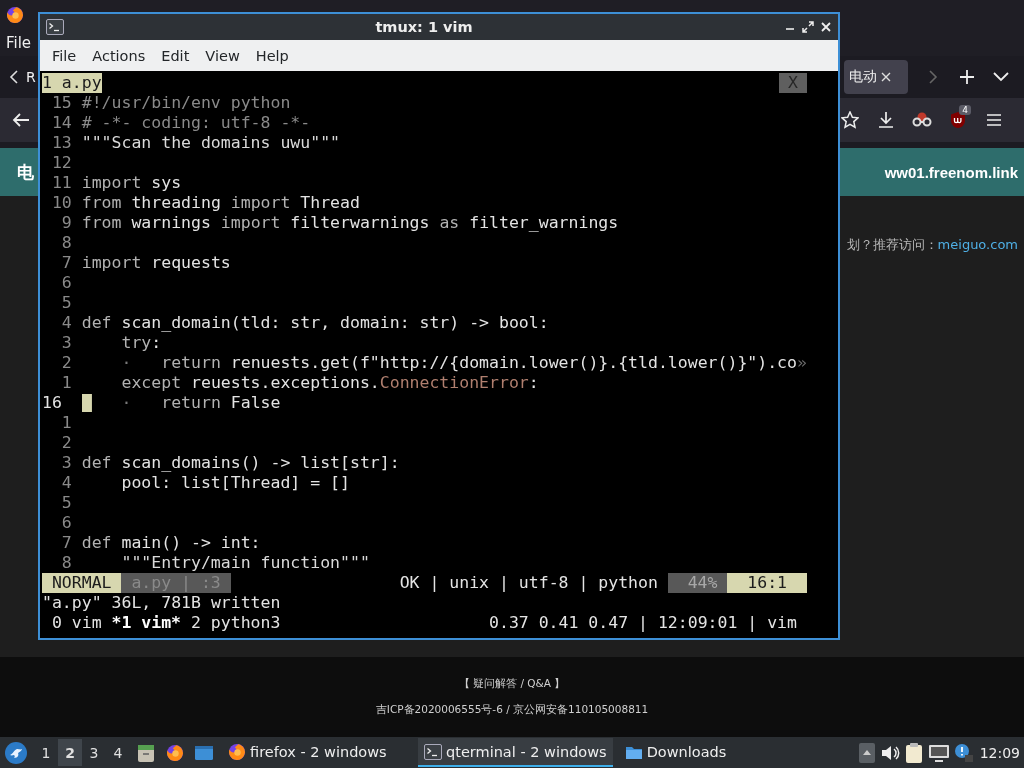  I want to click on info-icon, so click(963, 752).